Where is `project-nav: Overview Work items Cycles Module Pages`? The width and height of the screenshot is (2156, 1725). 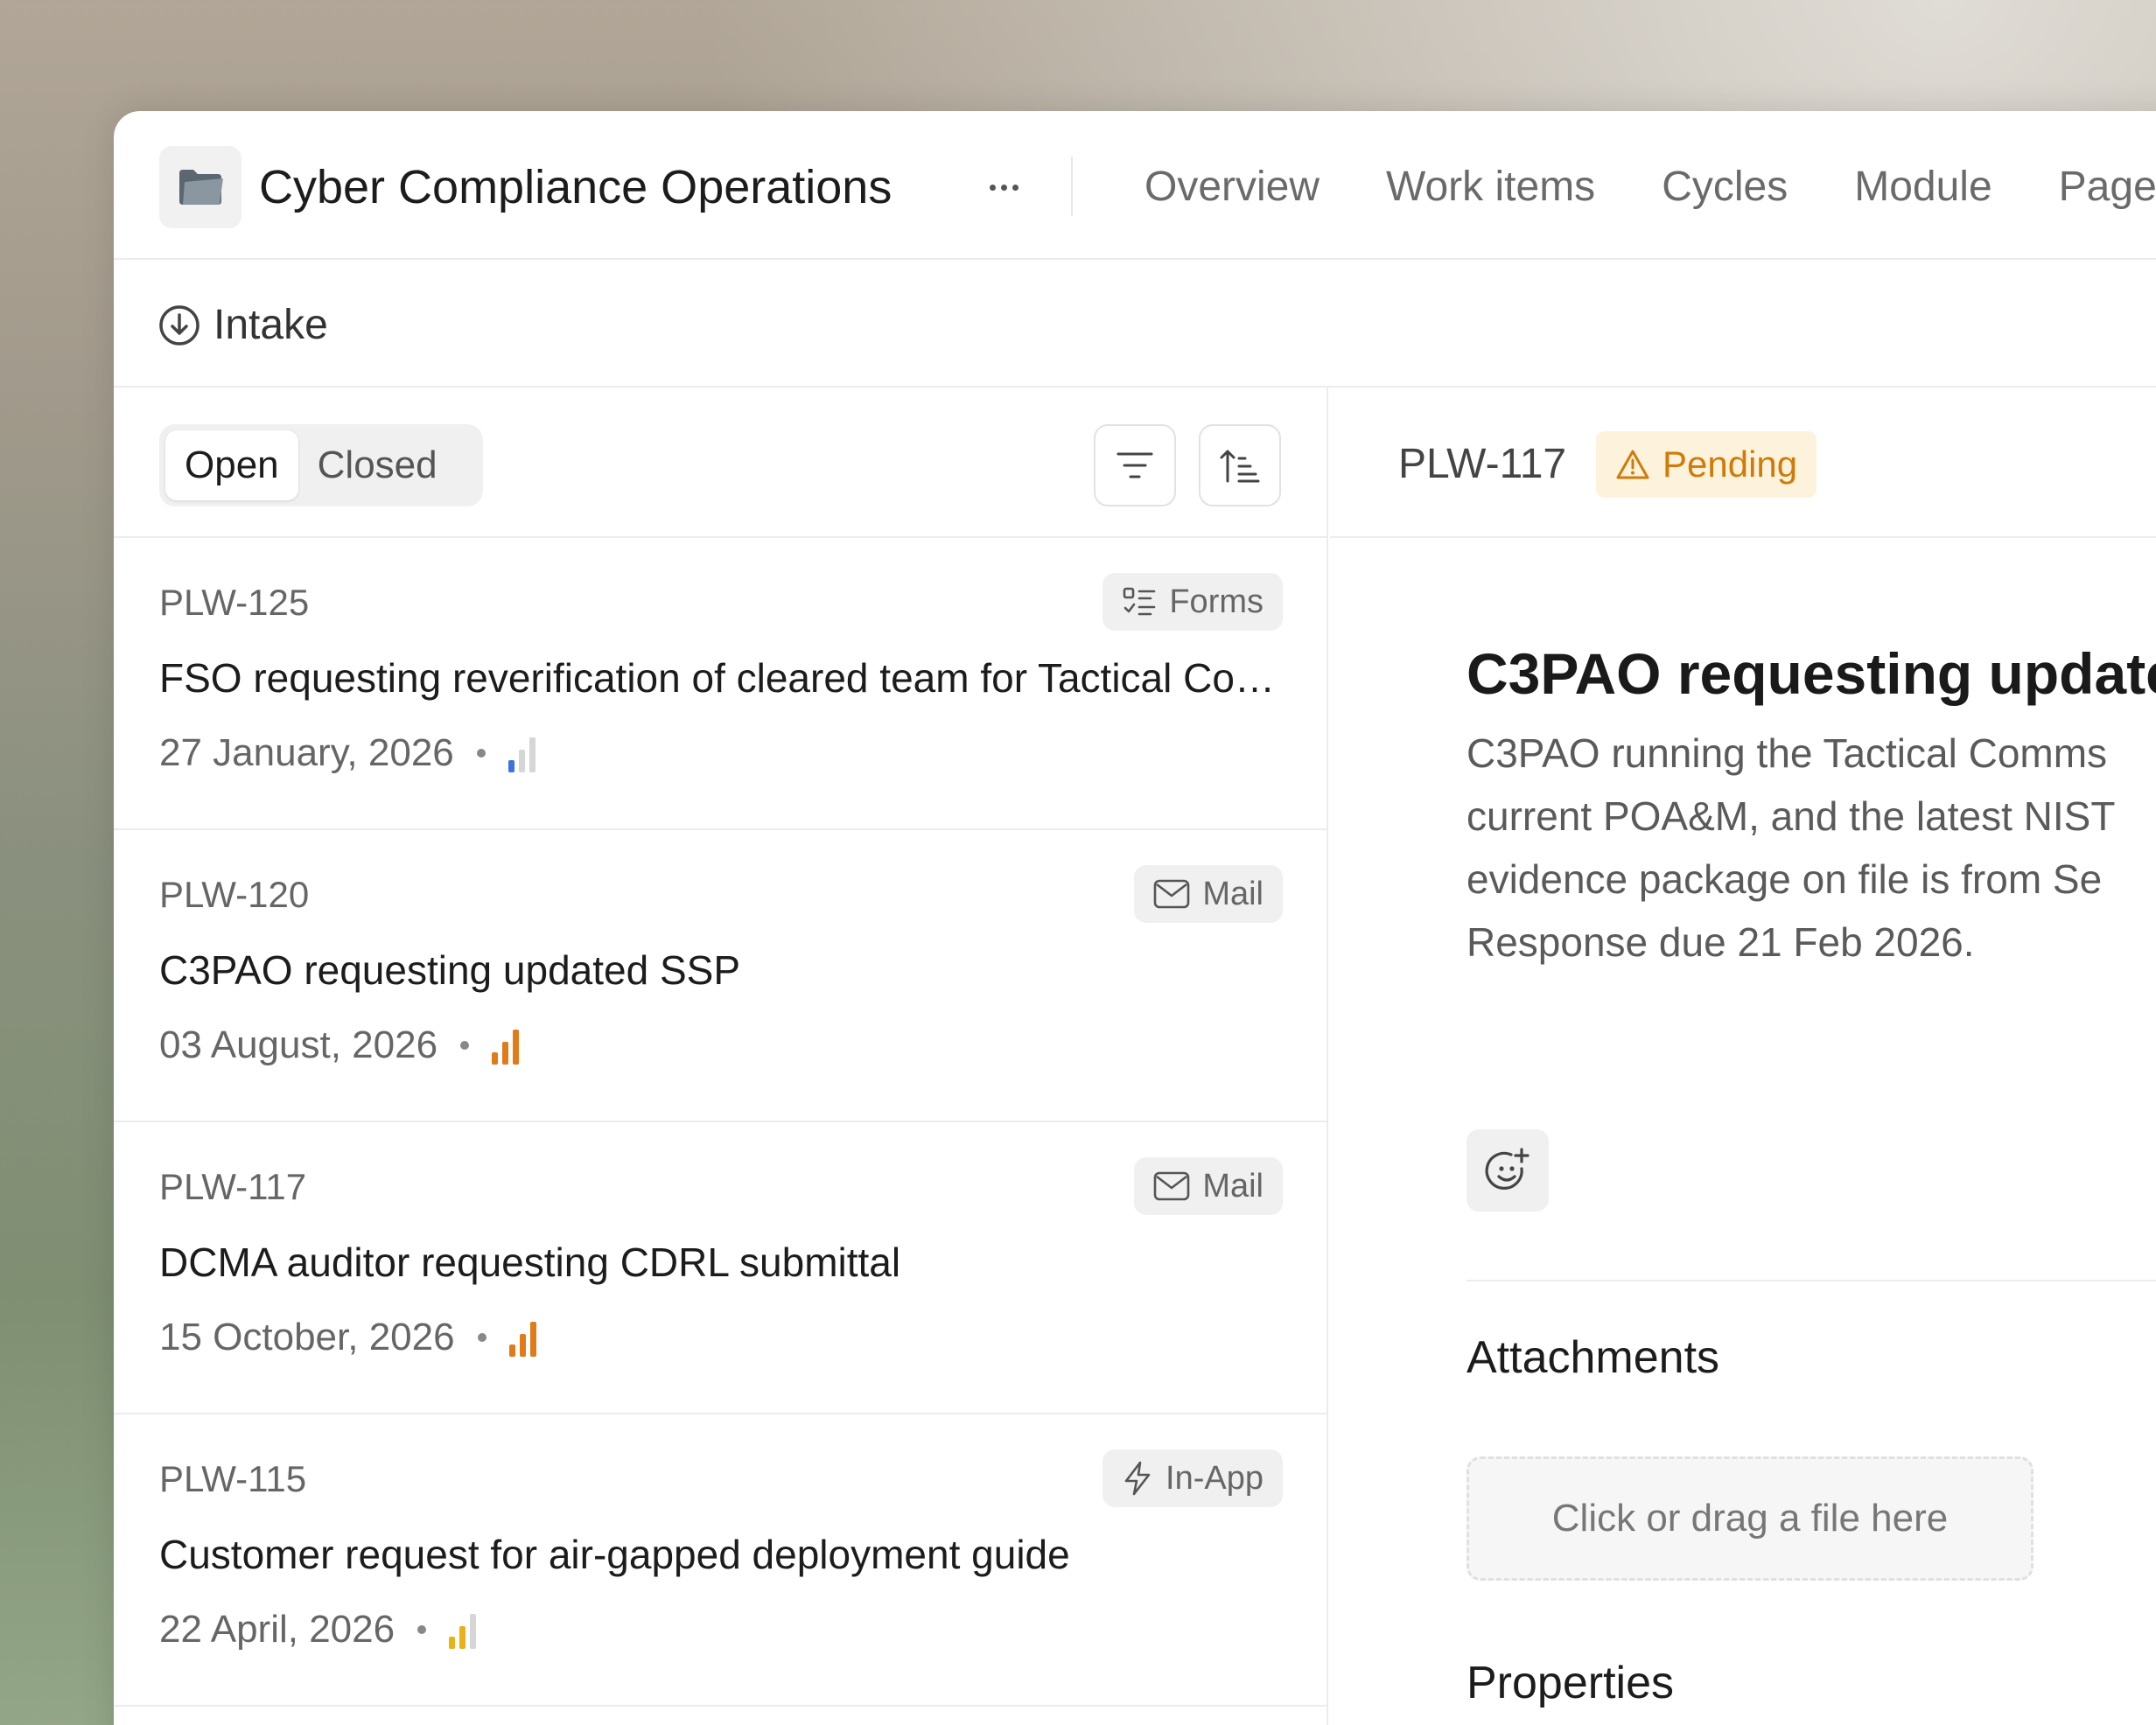
project-nav: Overview Work items Cycles Module Pages is located at coordinates (1650, 187).